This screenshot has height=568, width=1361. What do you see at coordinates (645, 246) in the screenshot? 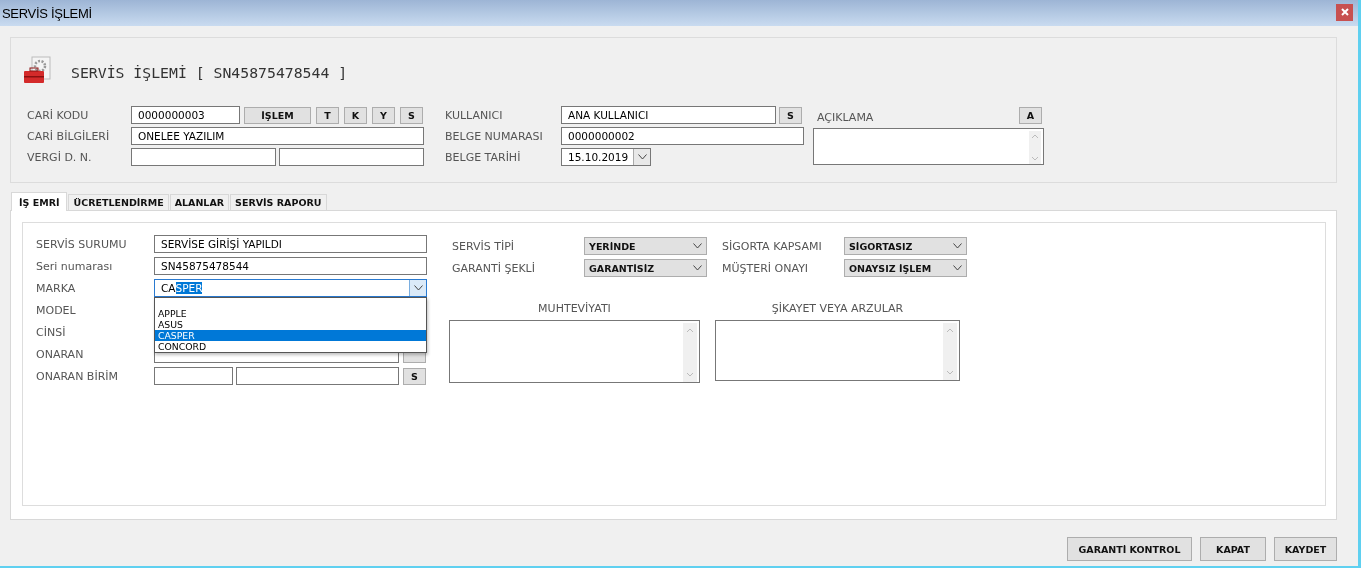
I see `select-box: YERİNDE` at bounding box center [645, 246].